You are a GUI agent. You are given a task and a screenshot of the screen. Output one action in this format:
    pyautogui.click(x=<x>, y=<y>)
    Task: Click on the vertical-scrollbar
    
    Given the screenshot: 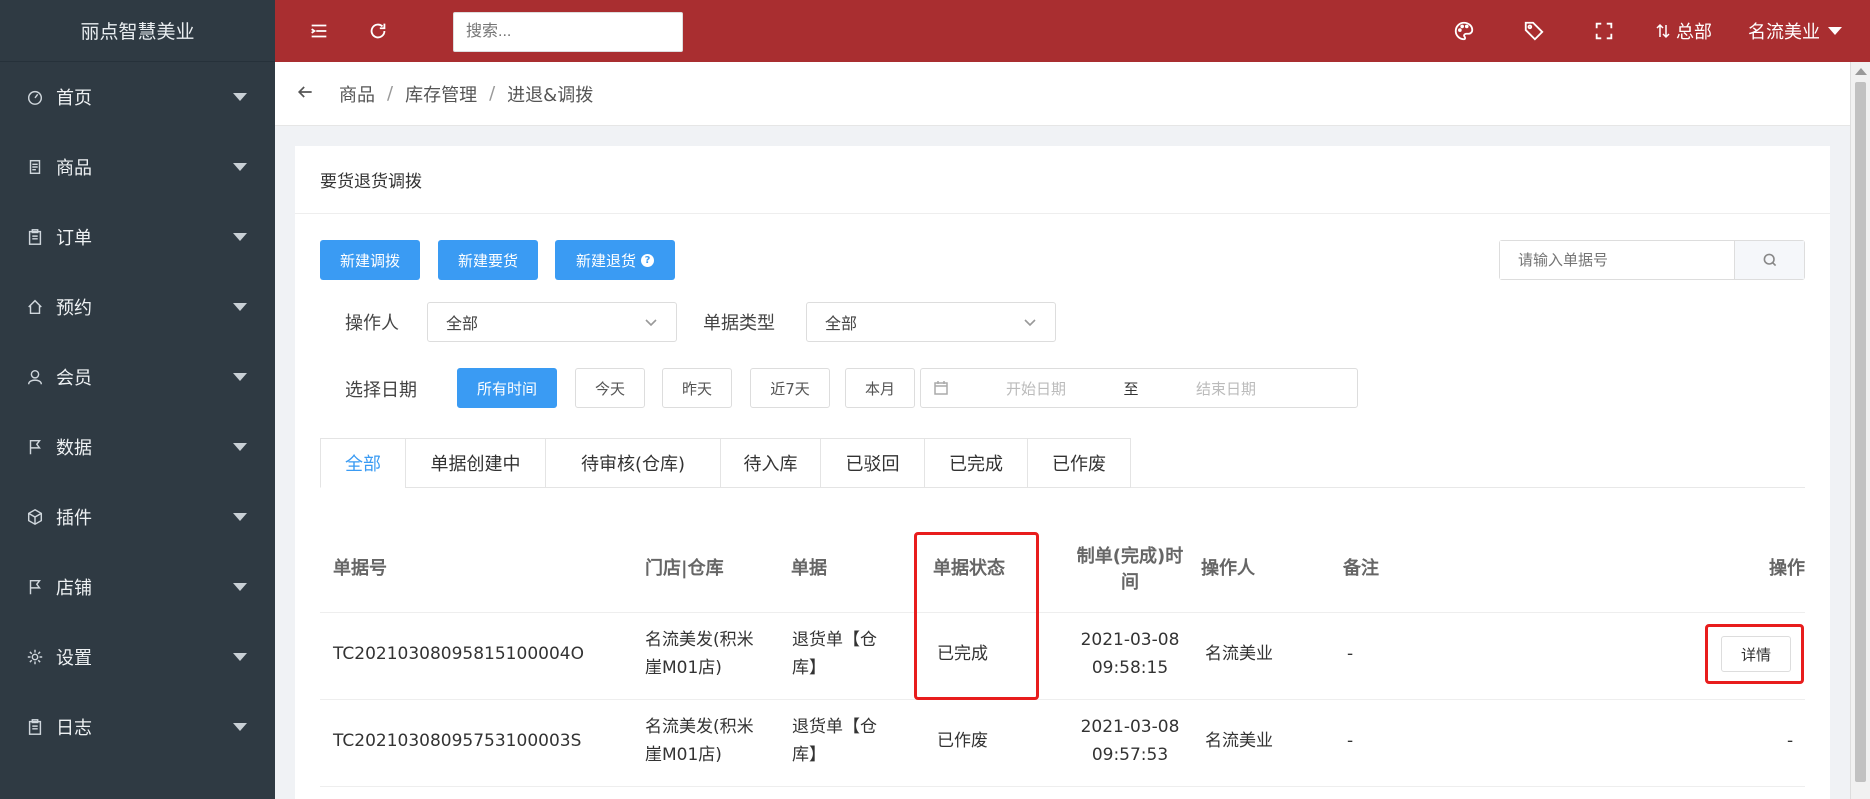 What is the action you would take?
    pyautogui.click(x=1860, y=430)
    